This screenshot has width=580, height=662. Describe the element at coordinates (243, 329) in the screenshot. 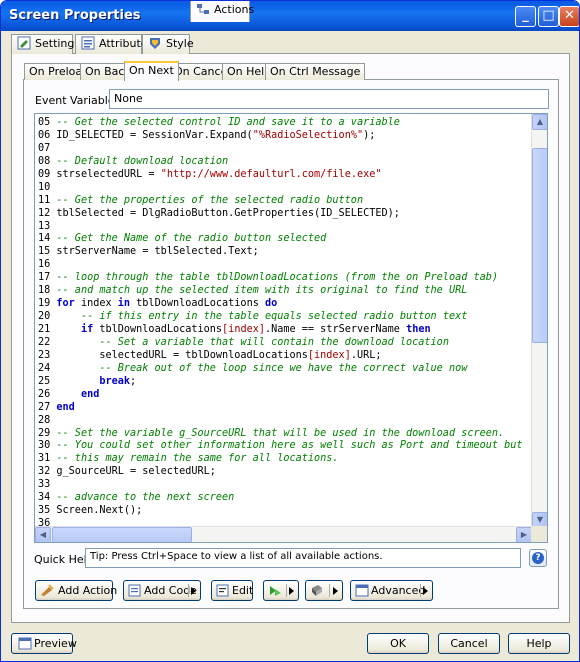

I see `code-token: [index]` at that location.